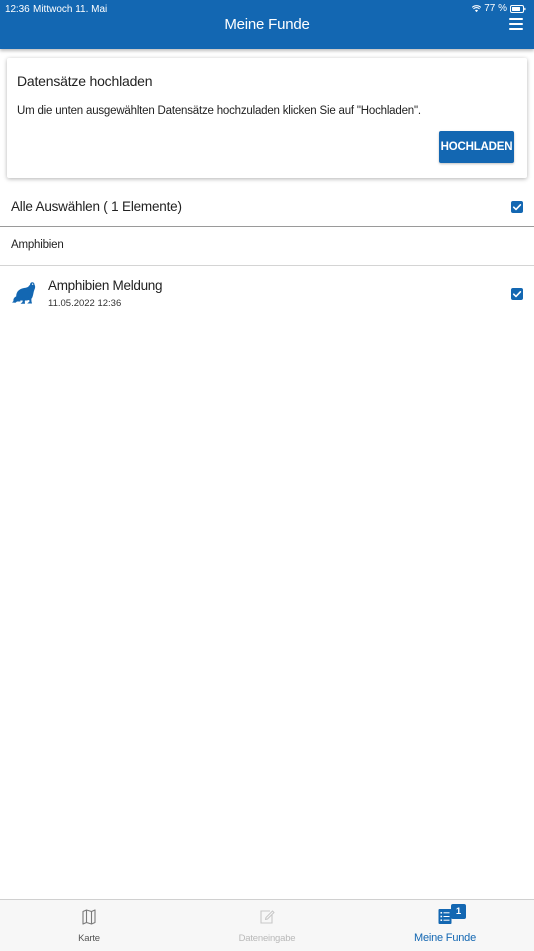  I want to click on hamburger-menu-icon, so click(516, 24).